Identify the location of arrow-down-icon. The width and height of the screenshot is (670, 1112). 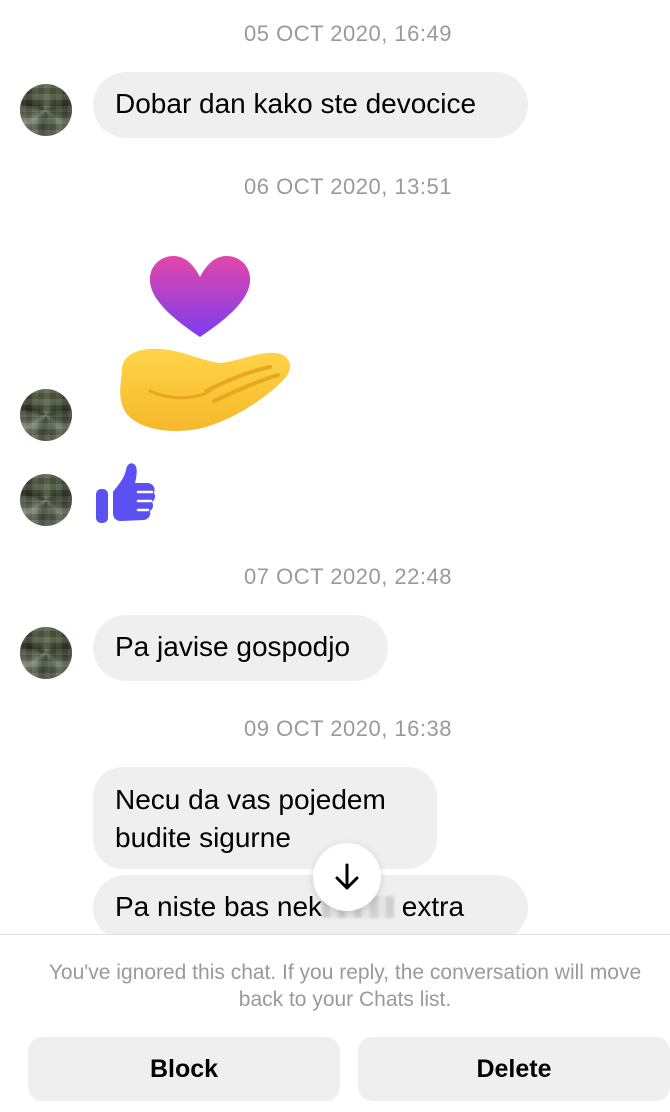
(347, 876).